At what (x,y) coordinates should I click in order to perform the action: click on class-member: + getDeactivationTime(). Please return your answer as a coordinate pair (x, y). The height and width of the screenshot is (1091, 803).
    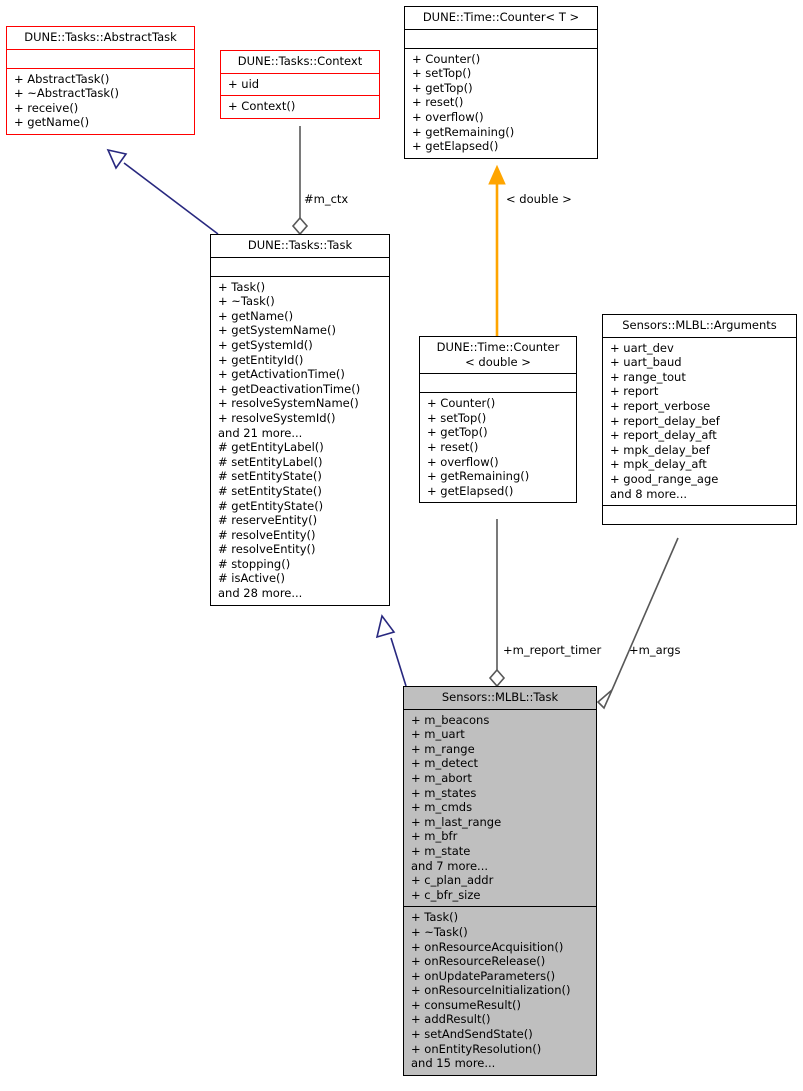
    Looking at the image, I should click on (289, 388).